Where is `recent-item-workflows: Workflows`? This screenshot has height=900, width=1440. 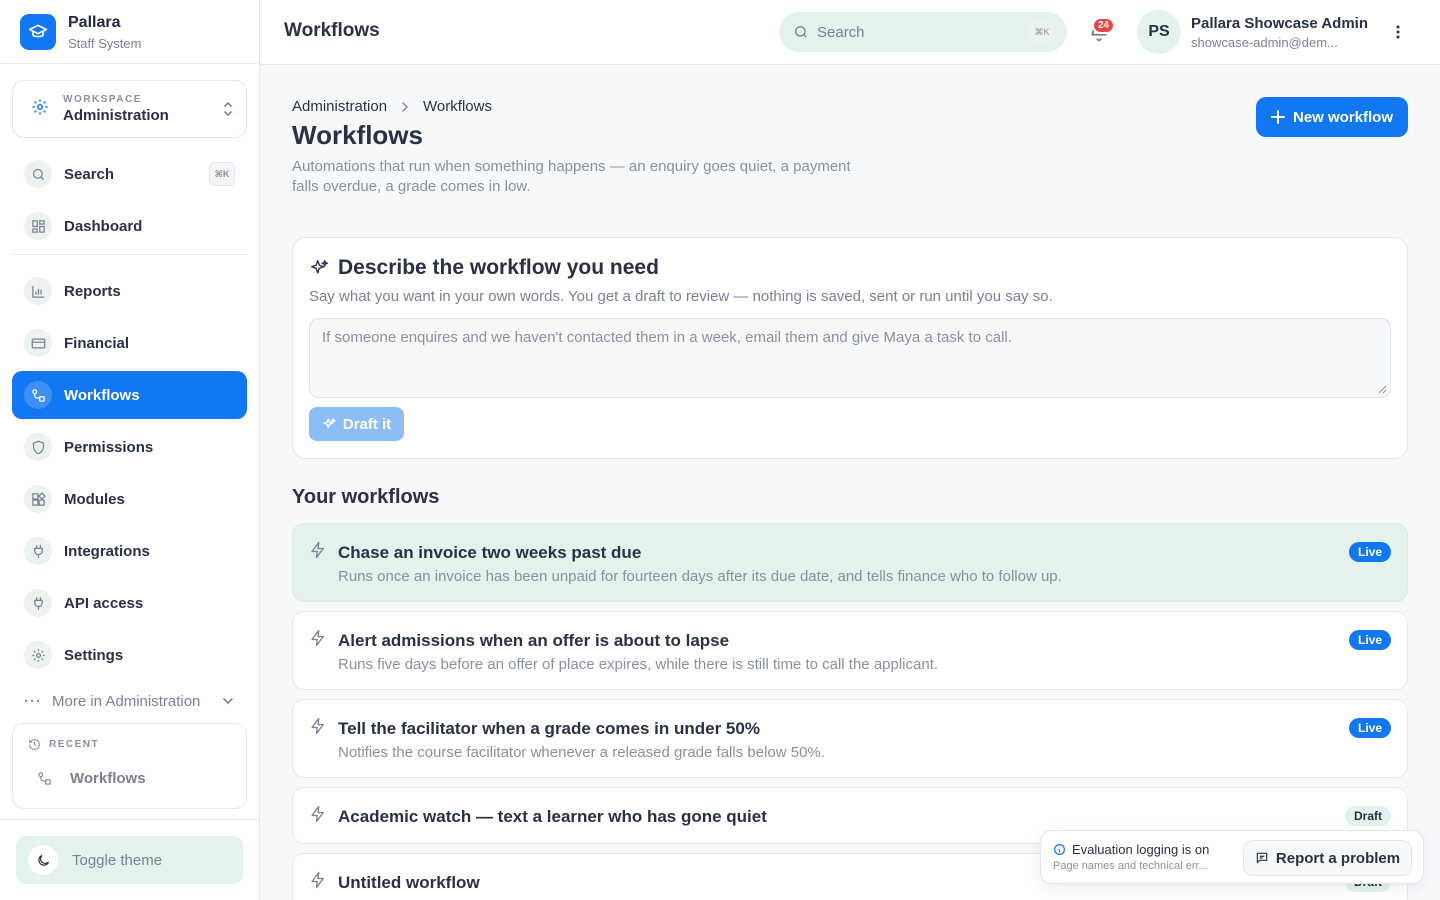 recent-item-workflows: Workflows is located at coordinates (91, 778).